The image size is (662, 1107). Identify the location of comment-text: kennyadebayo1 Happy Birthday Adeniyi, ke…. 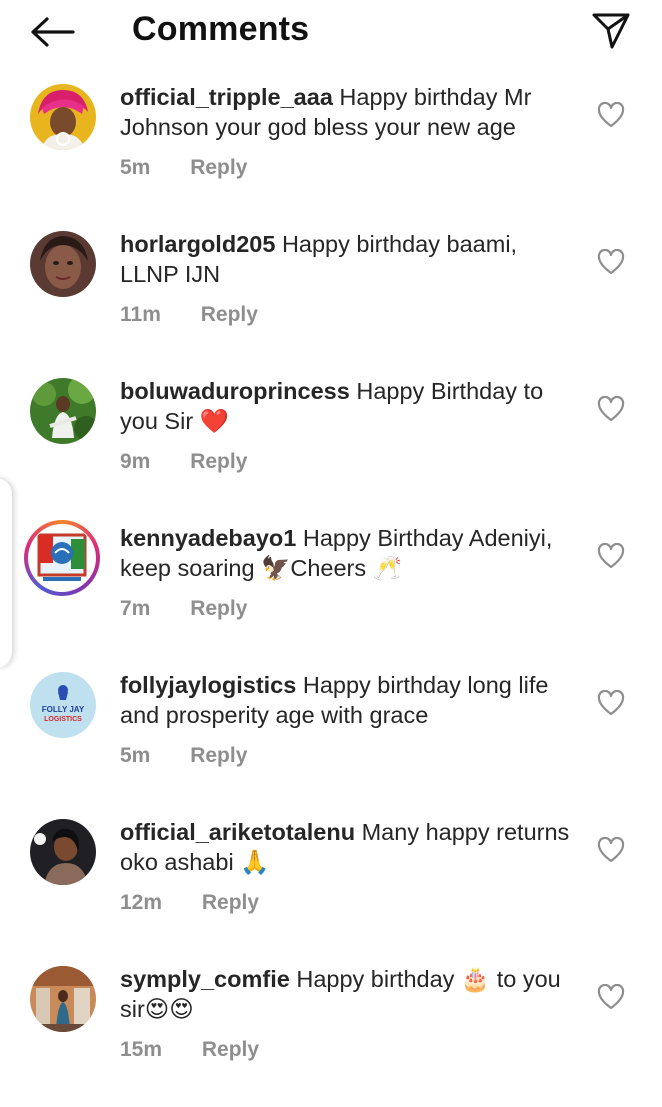
(352, 553).